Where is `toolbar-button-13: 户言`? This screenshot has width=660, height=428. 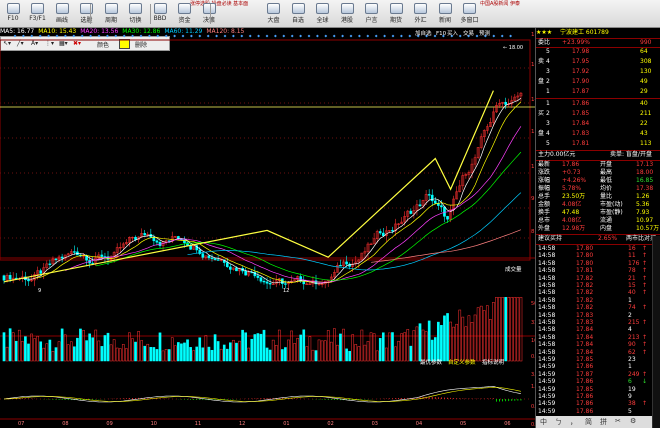
toolbar-button-13: 户言 is located at coordinates (372, 14).